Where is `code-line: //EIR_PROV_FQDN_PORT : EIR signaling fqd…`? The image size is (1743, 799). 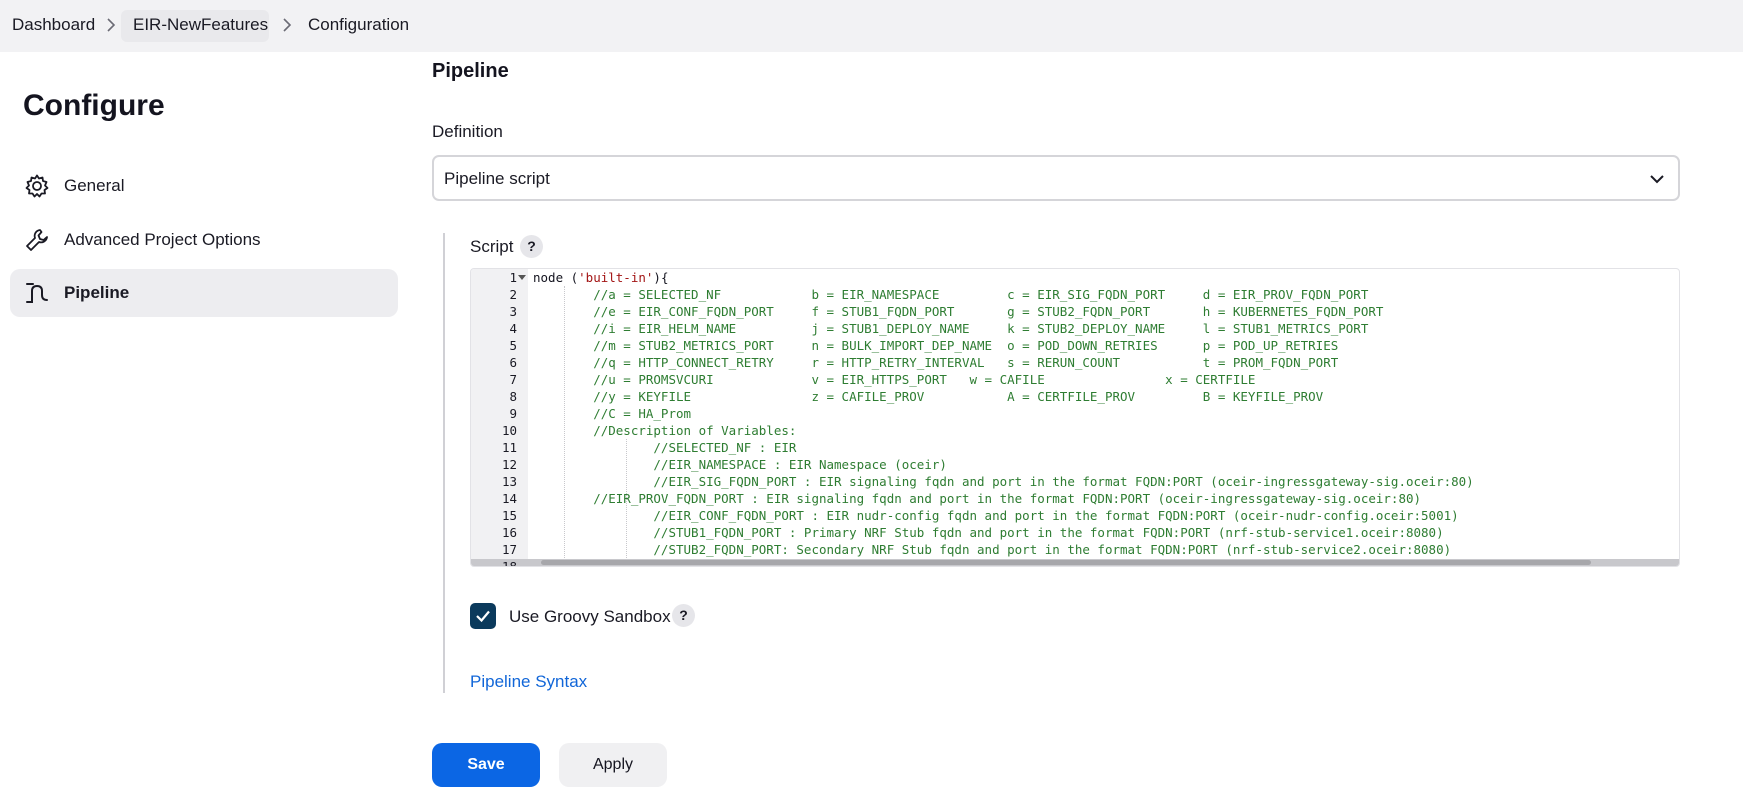 code-line: //EIR_PROV_FQDN_PORT : EIR signaling fqd… is located at coordinates (1103, 498).